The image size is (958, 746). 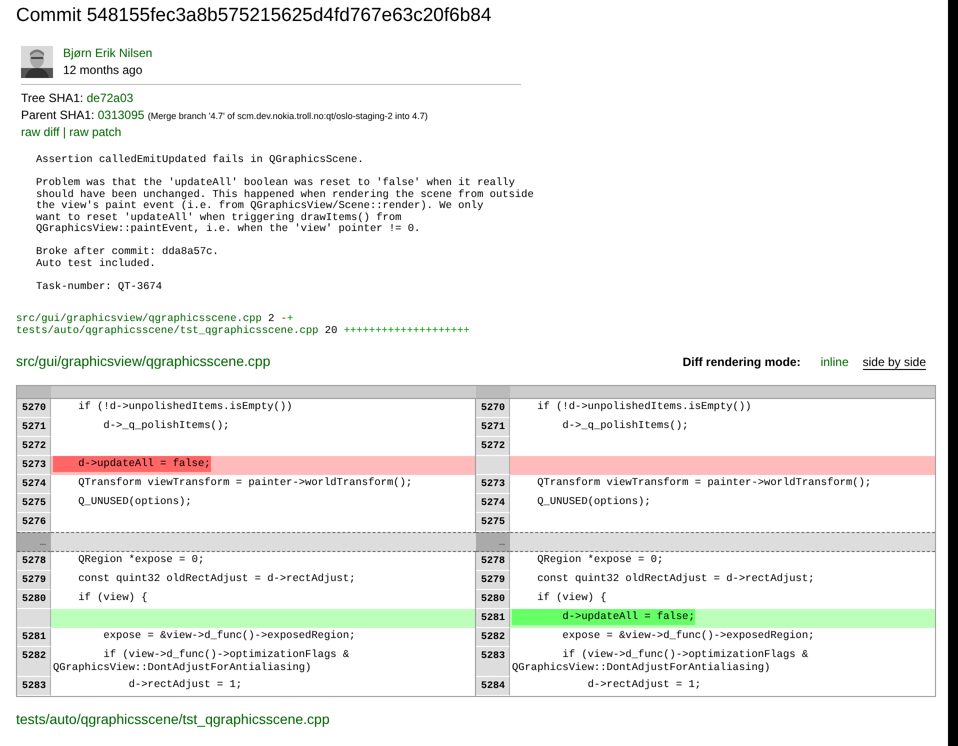 What do you see at coordinates (594, 502) in the screenshot?
I see `code-line: Q_UNUSED(options);` at bounding box center [594, 502].